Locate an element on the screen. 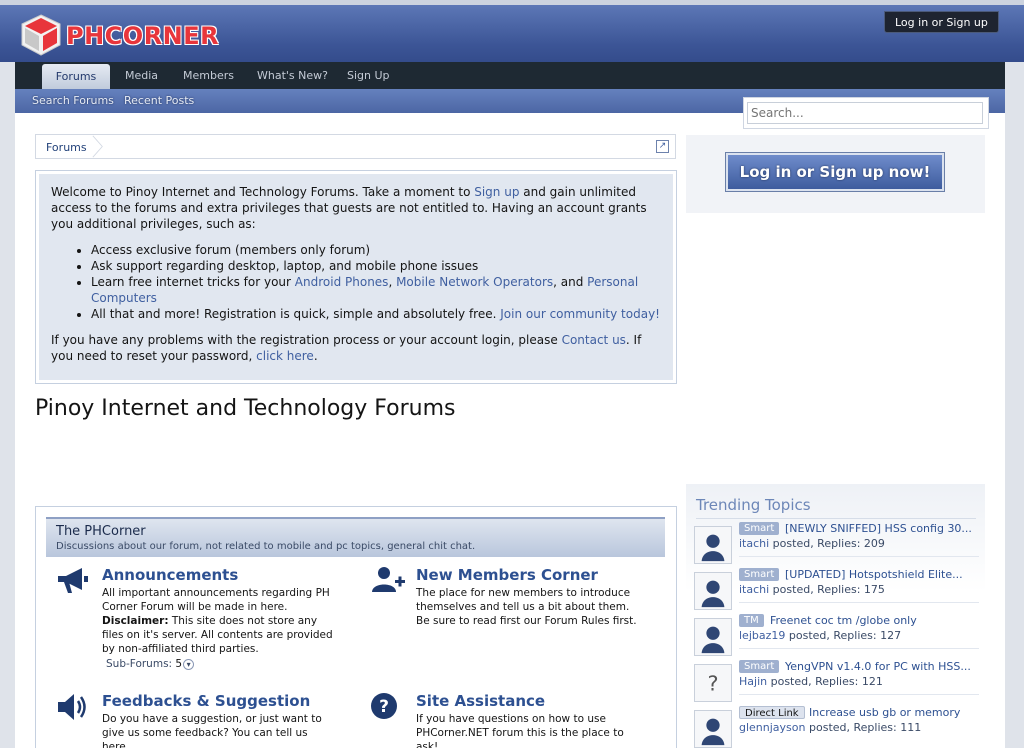  jump-to-page-icon: ↗ is located at coordinates (662, 146).